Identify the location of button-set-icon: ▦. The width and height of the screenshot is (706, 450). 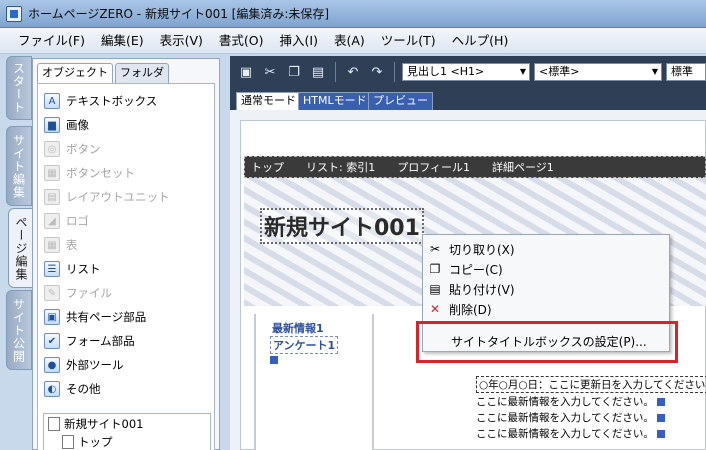
(52, 173).